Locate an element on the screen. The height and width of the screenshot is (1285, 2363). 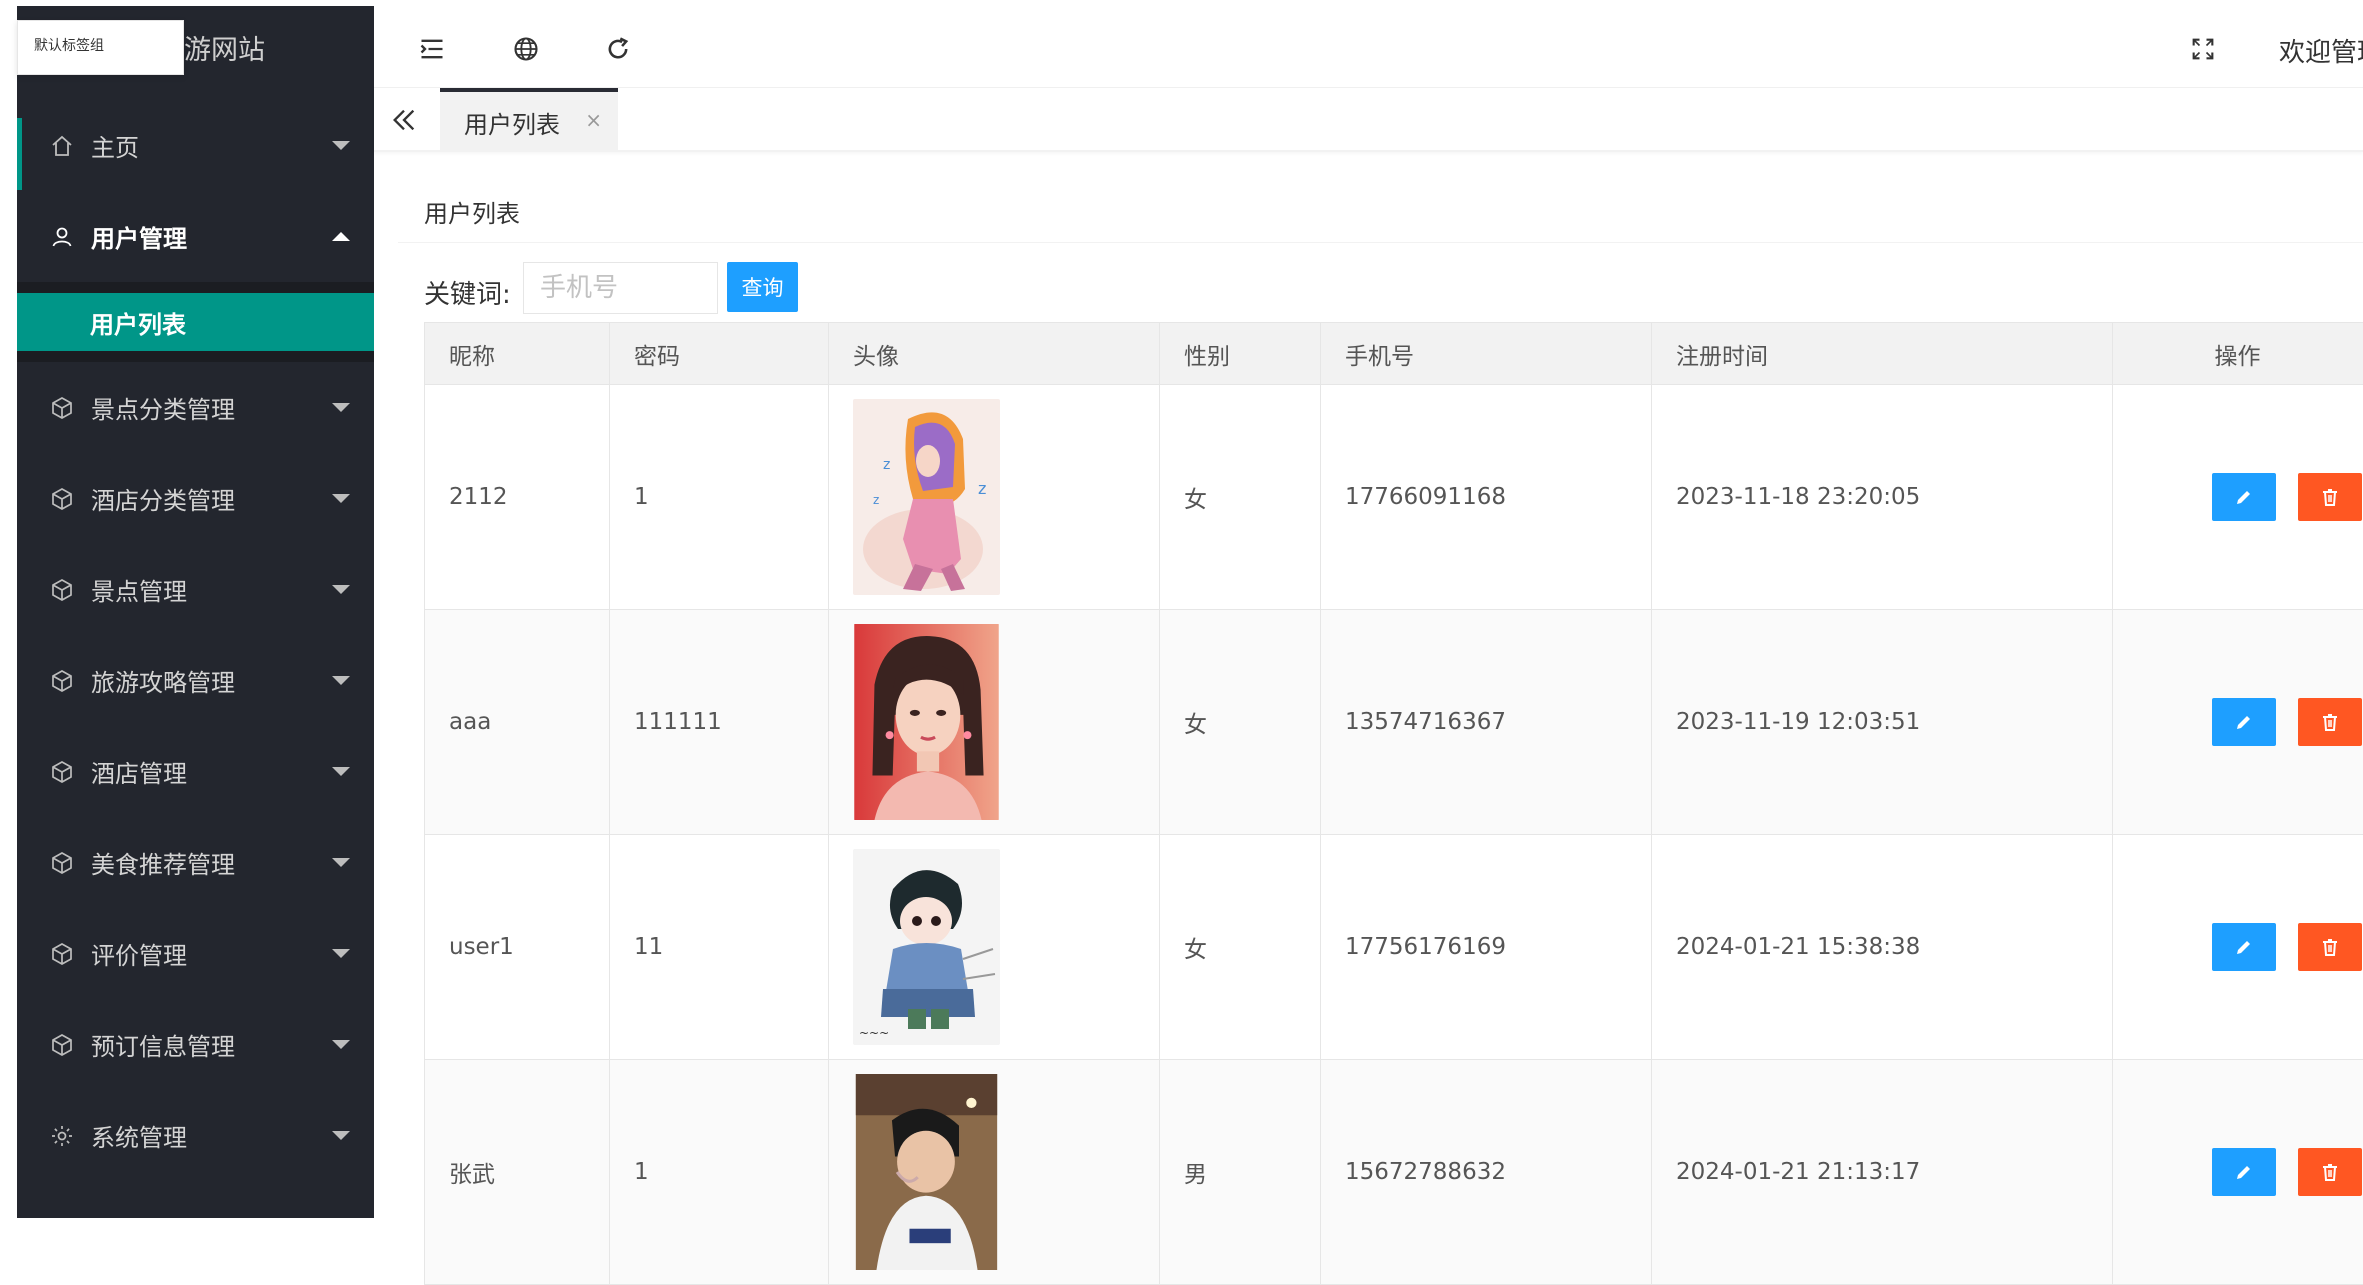
refresh-icon is located at coordinates (618, 49).